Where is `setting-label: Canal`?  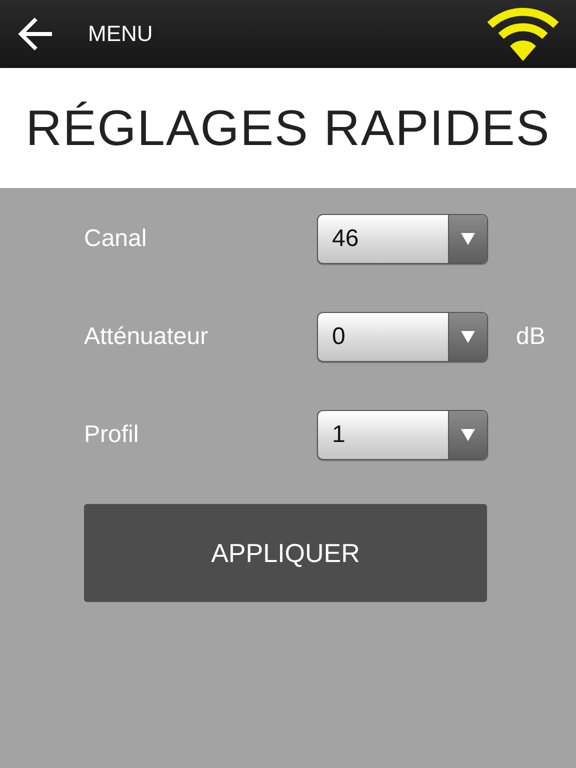 setting-label: Canal is located at coordinates (116, 239).